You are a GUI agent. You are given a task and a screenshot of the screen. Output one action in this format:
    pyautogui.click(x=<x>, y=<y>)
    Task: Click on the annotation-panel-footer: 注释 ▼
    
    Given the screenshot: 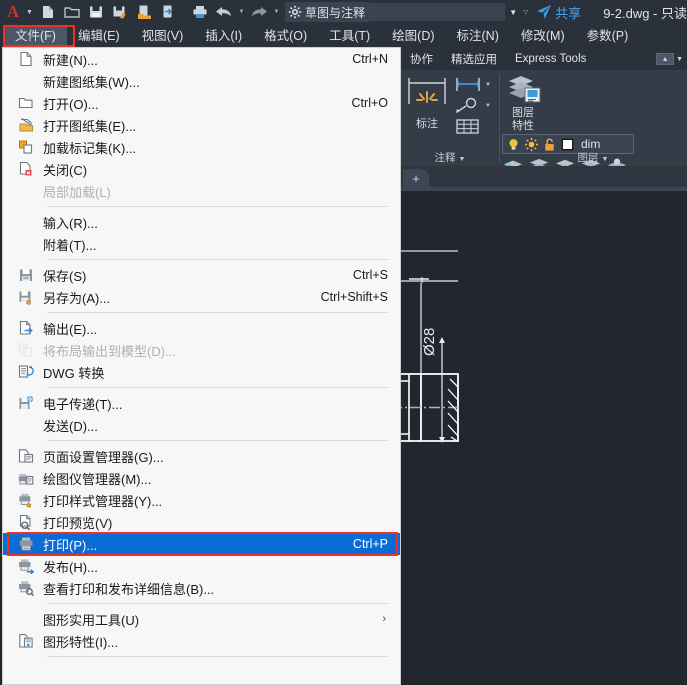 What is the action you would take?
    pyautogui.click(x=450, y=157)
    